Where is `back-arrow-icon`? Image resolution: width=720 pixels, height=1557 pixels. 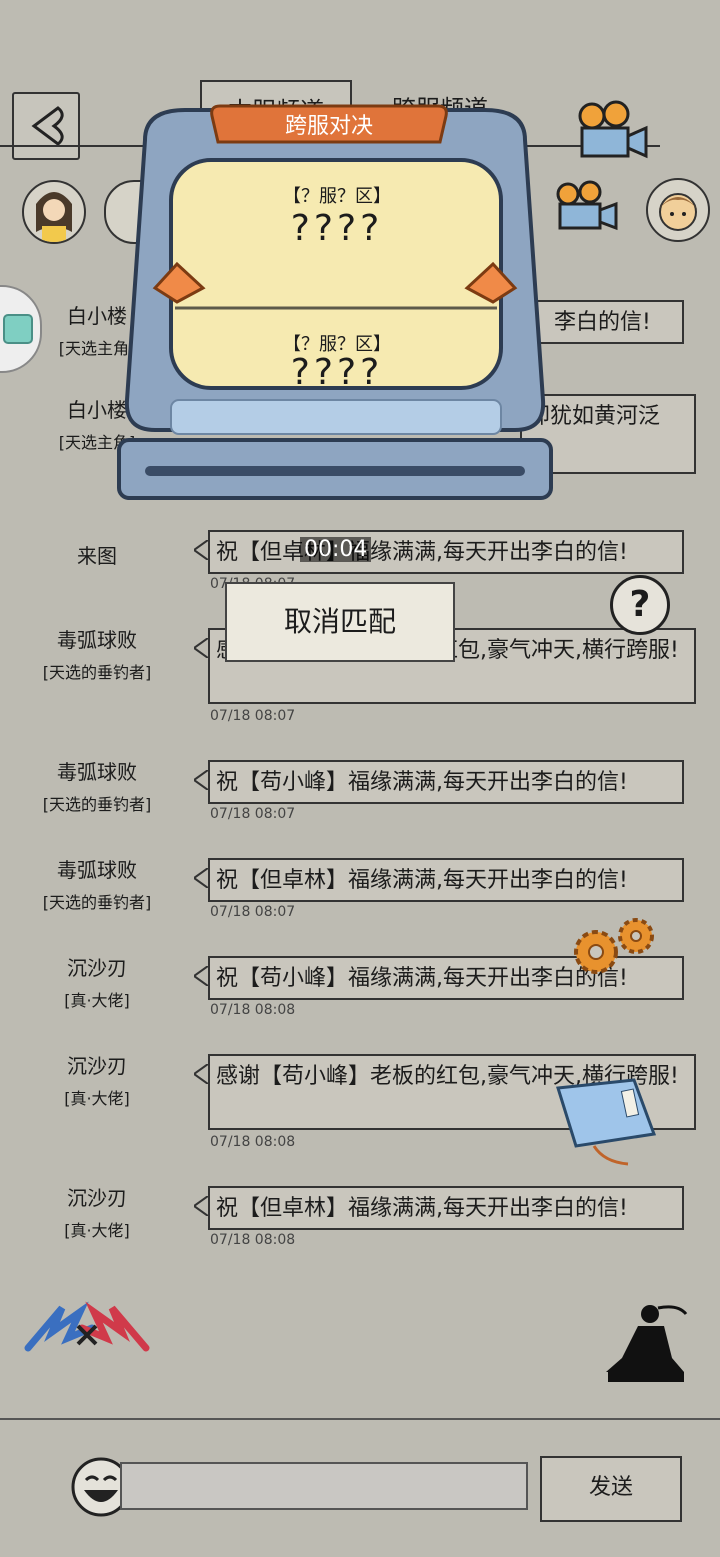 back-arrow-icon is located at coordinates (47, 126).